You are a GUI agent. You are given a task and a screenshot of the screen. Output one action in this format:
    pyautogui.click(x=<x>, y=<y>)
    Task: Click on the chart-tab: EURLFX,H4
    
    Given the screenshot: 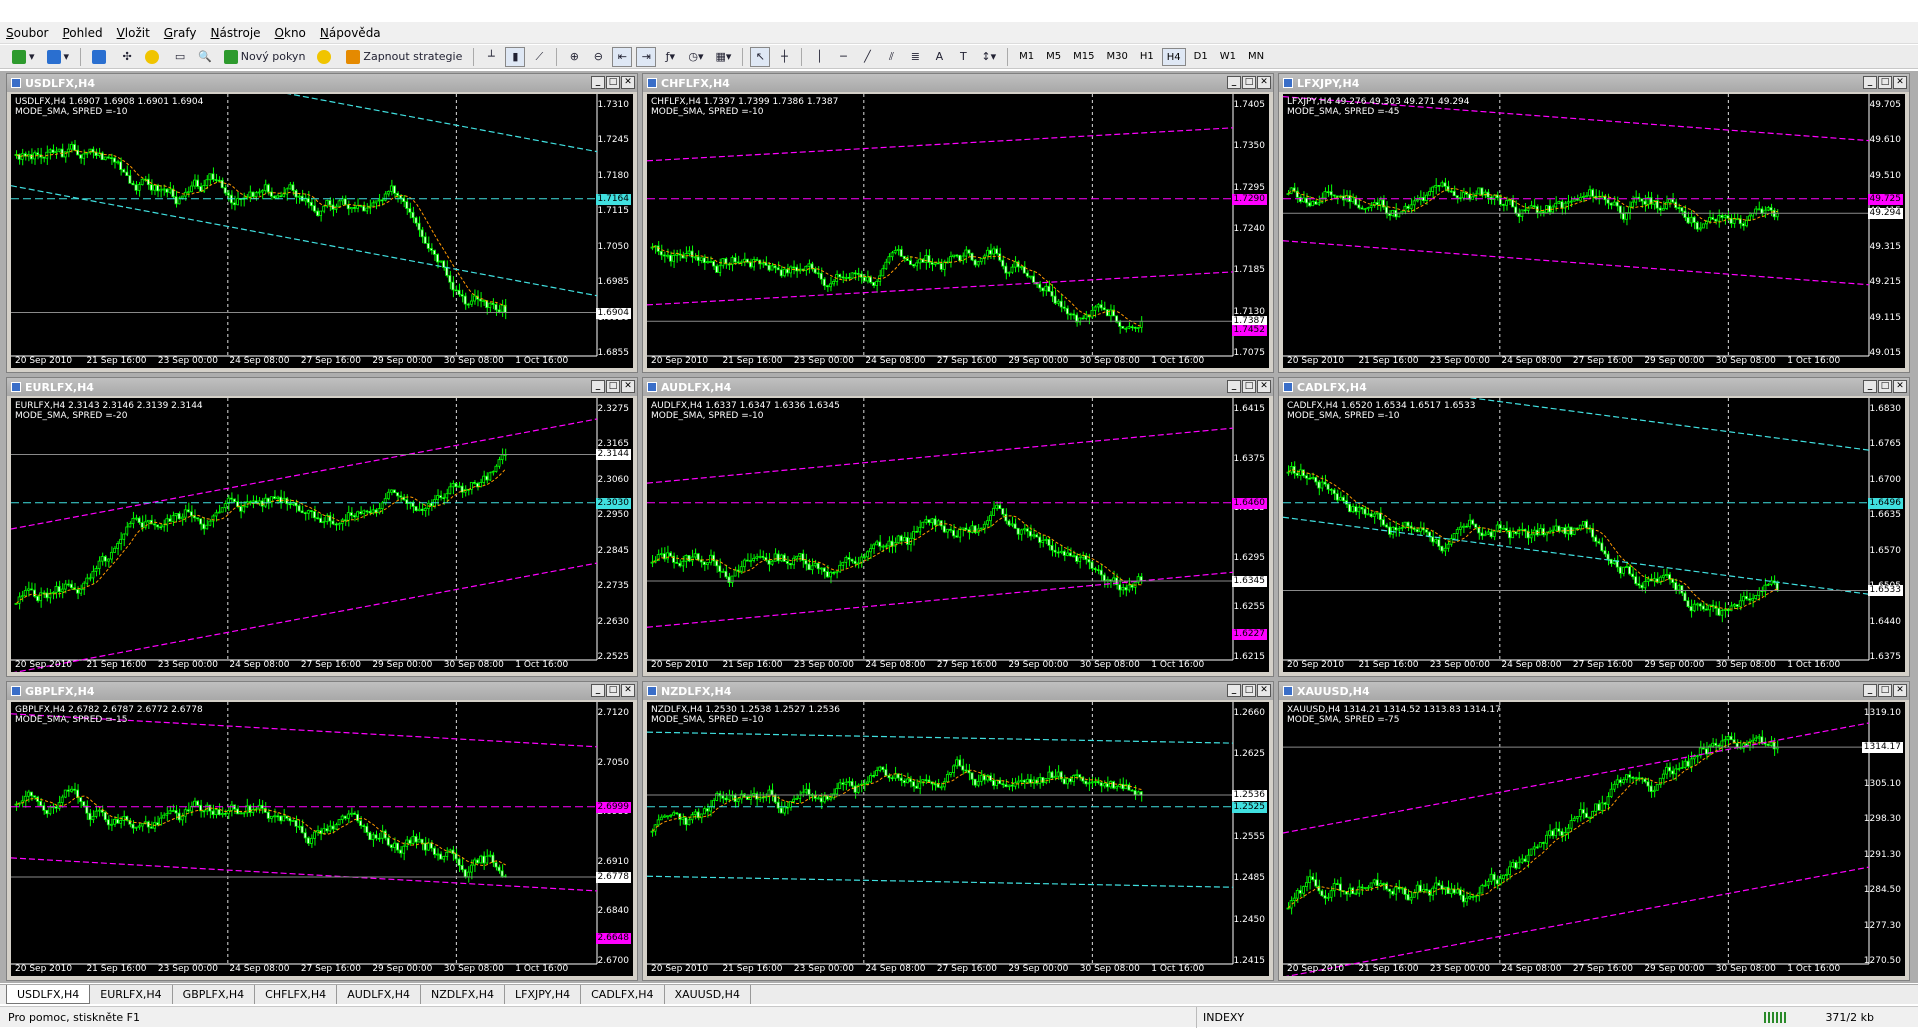 What is the action you would take?
    pyautogui.click(x=131, y=994)
    